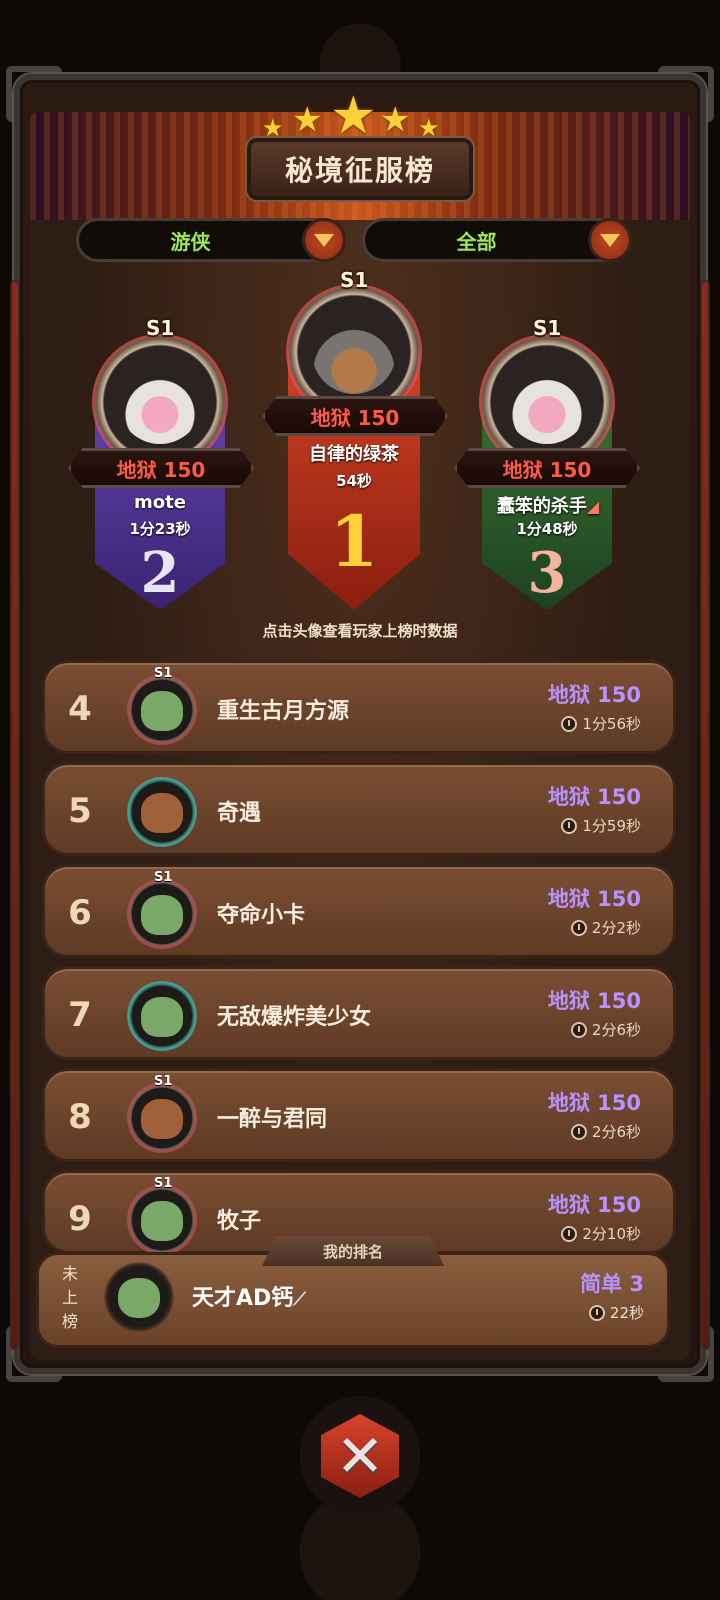 The width and height of the screenshot is (720, 1600). I want to click on podium-place-number: 3, so click(547, 573).